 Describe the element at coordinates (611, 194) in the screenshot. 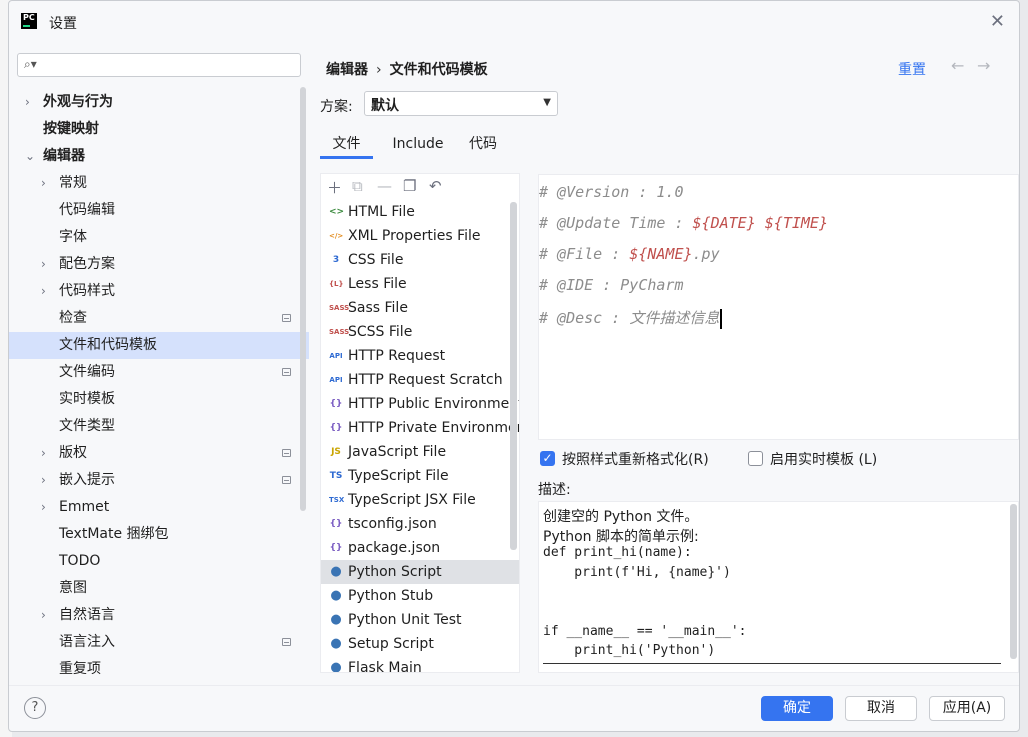

I see `code-line: # @Version : 1.0` at that location.